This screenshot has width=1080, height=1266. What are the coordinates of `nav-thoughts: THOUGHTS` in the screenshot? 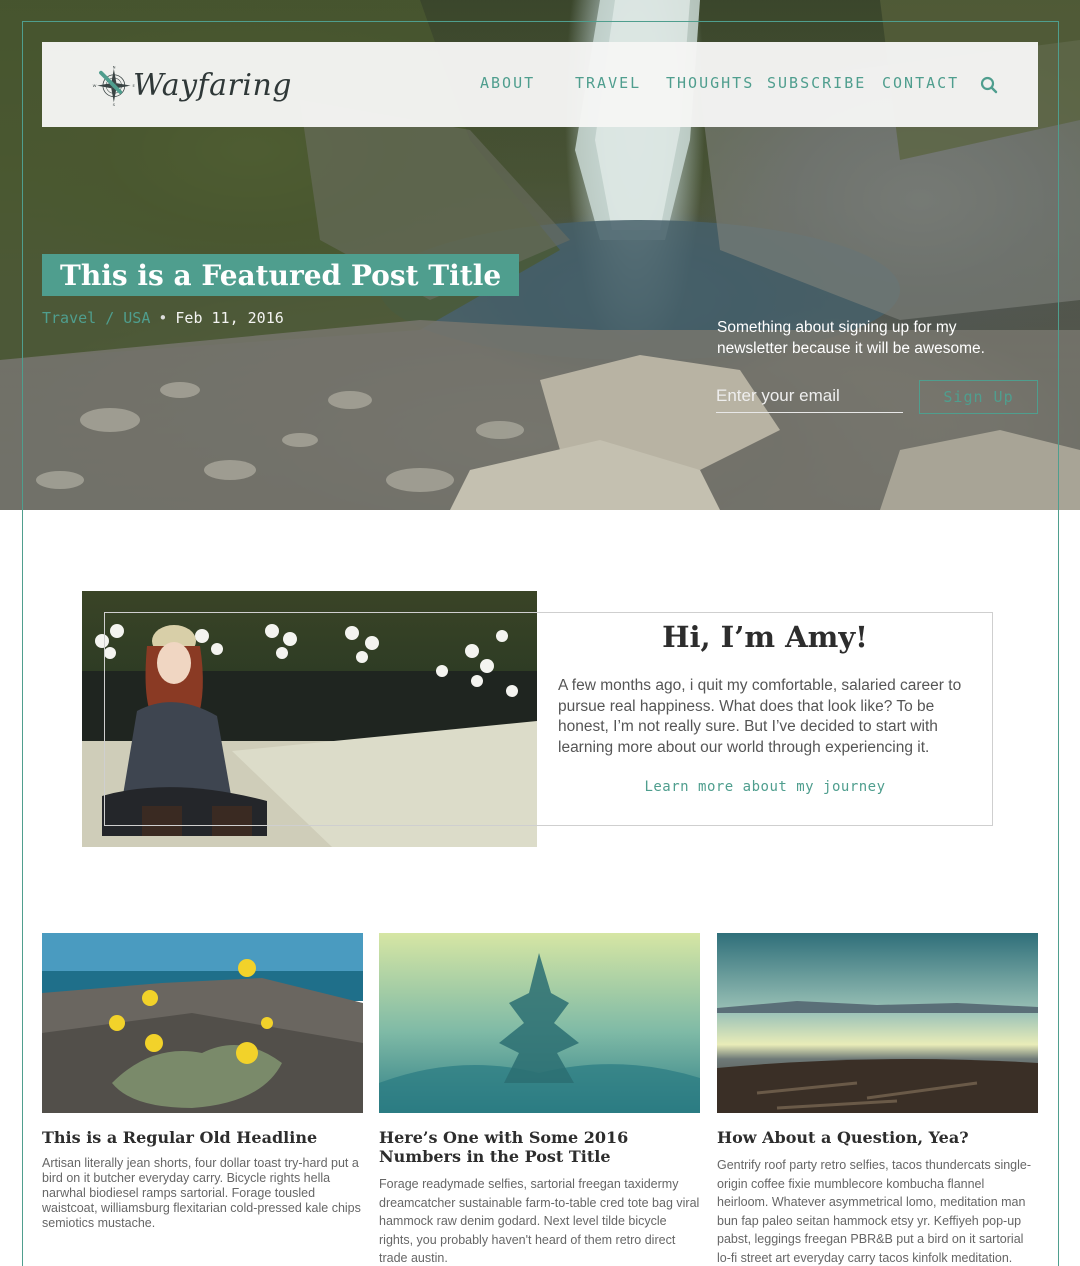 It's located at (710, 83).